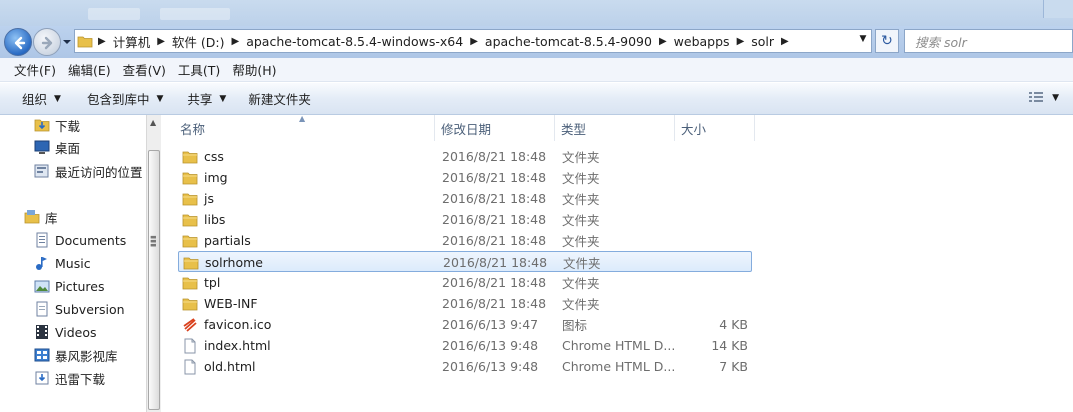 This screenshot has height=412, width=1073. I want to click on change-view-button, so click(1036, 98).